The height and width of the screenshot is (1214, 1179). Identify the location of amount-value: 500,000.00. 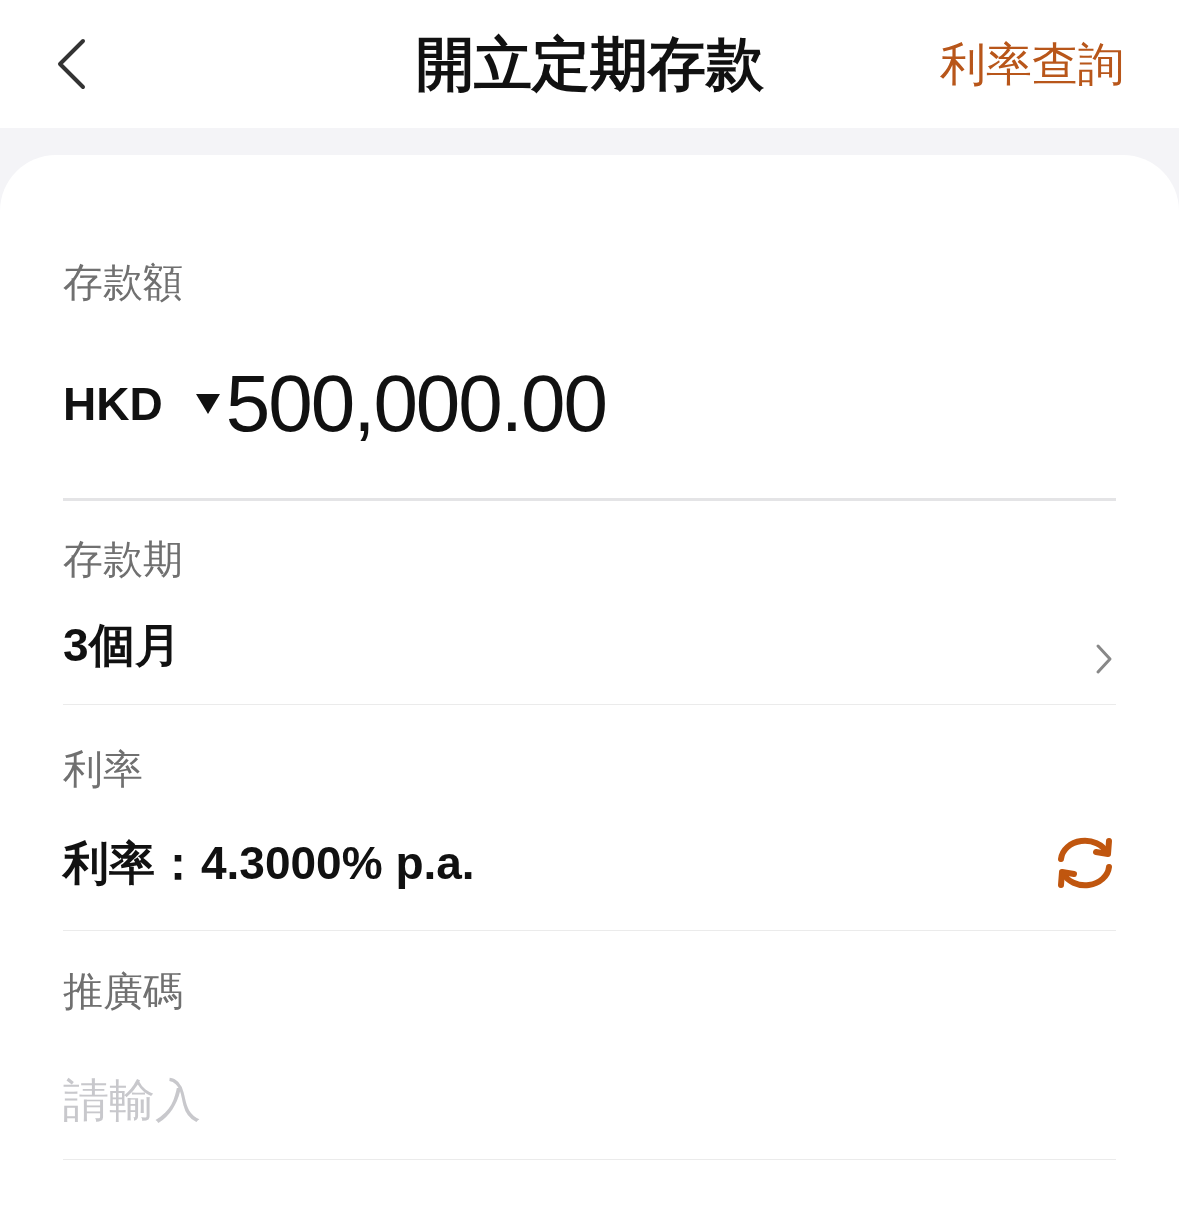
(416, 403).